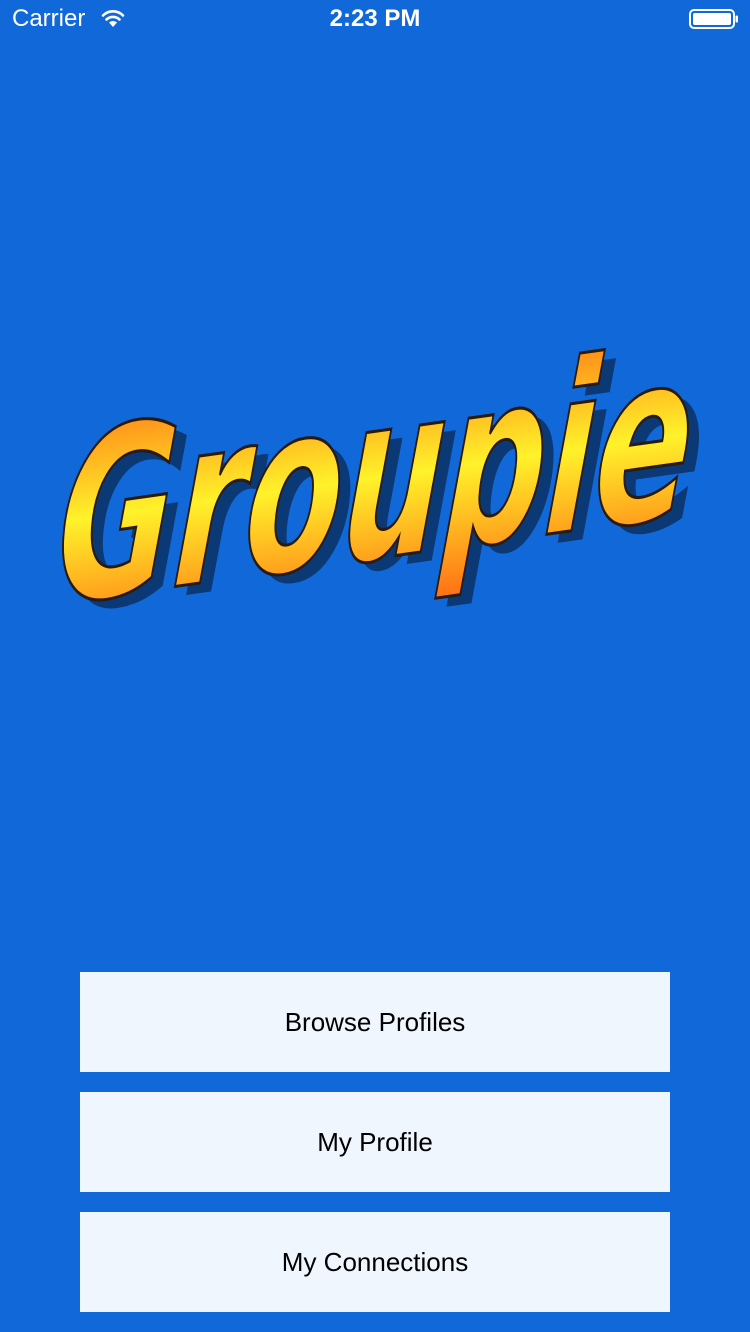 The width and height of the screenshot is (750, 1332). What do you see at coordinates (375, 1262) in the screenshot?
I see `my-connections-button: My Connections` at bounding box center [375, 1262].